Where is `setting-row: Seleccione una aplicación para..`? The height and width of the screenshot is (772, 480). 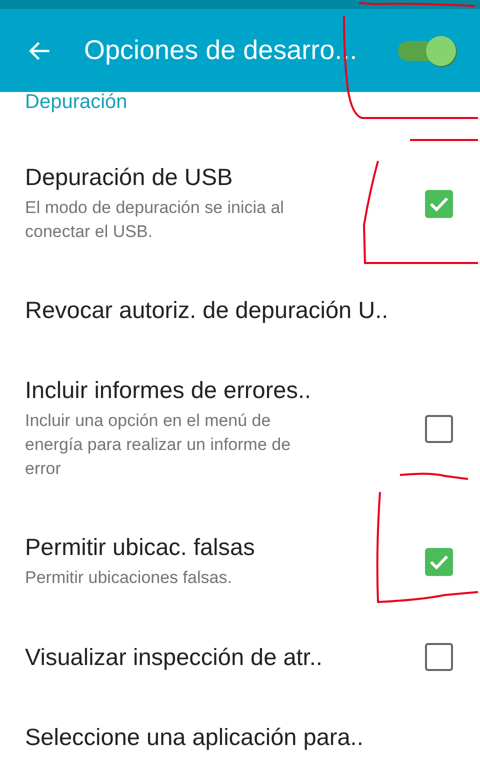
setting-row: Seleccione una aplicación para.. is located at coordinates (240, 735).